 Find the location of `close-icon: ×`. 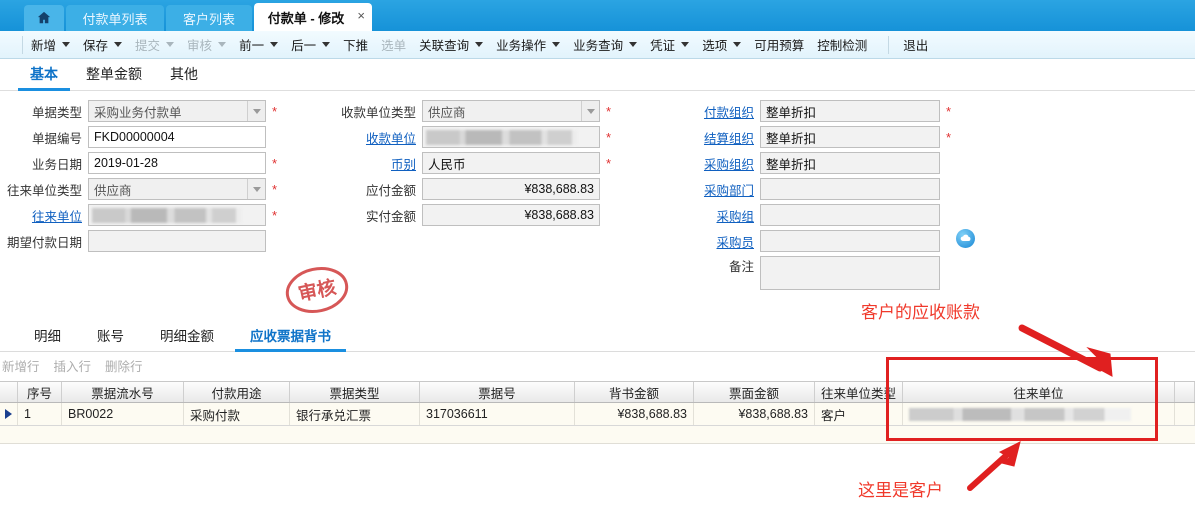

close-icon: × is located at coordinates (361, 16).